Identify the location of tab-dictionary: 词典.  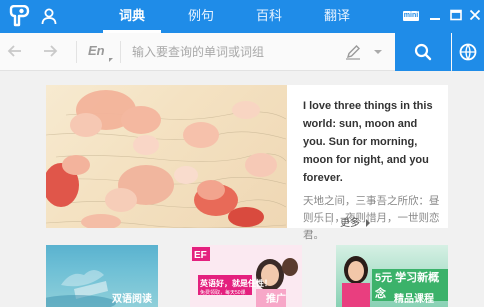
(132, 16).